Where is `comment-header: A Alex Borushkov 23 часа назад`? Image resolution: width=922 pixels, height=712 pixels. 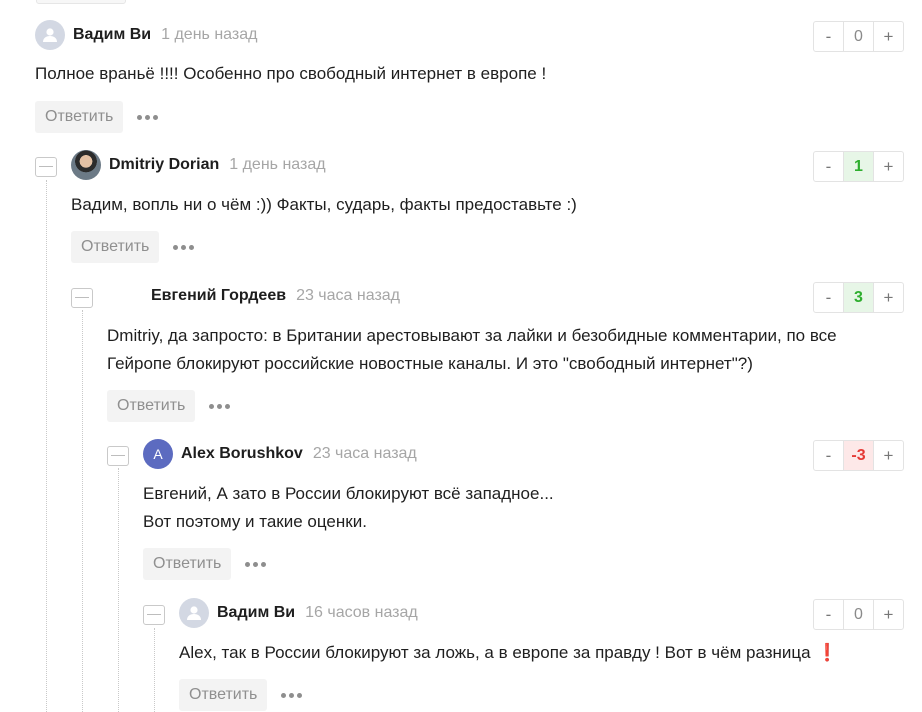 comment-header: A Alex Borushkov 23 часа назад is located at coordinates (280, 454).